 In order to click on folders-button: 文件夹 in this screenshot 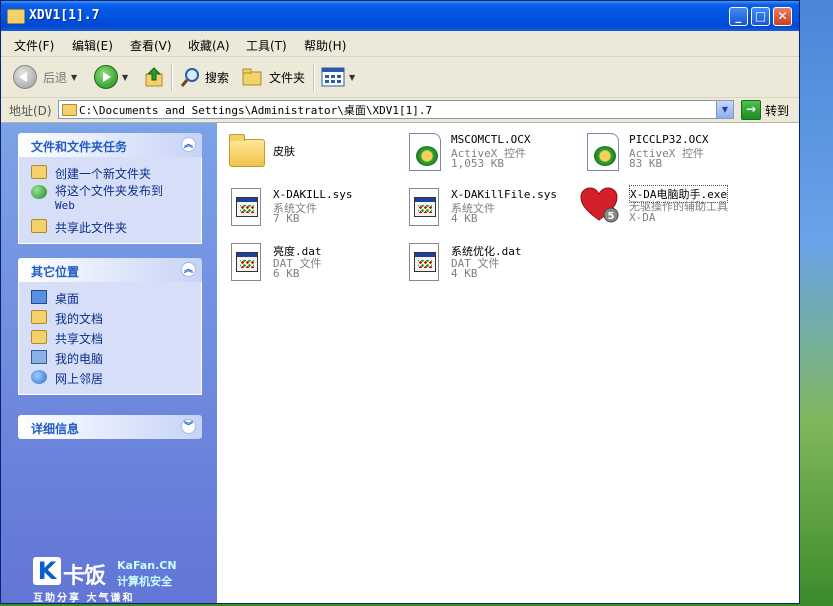, I will do `click(273, 77)`.